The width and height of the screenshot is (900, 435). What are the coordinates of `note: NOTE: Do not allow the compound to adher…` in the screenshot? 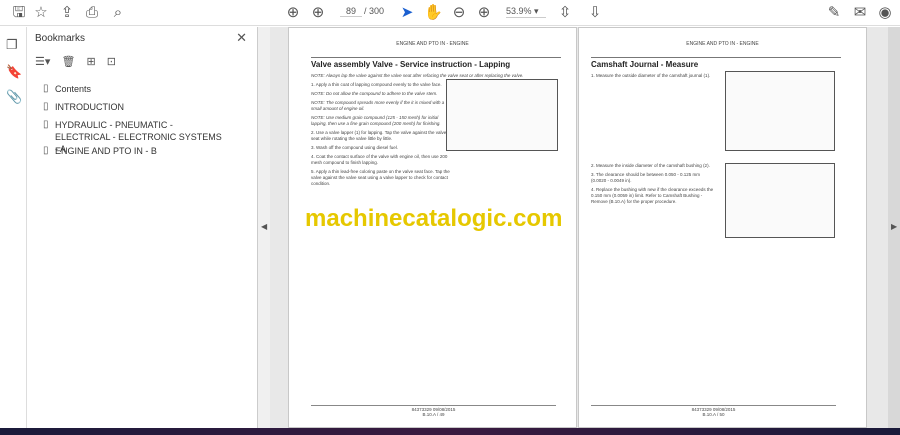 It's located at (374, 93).